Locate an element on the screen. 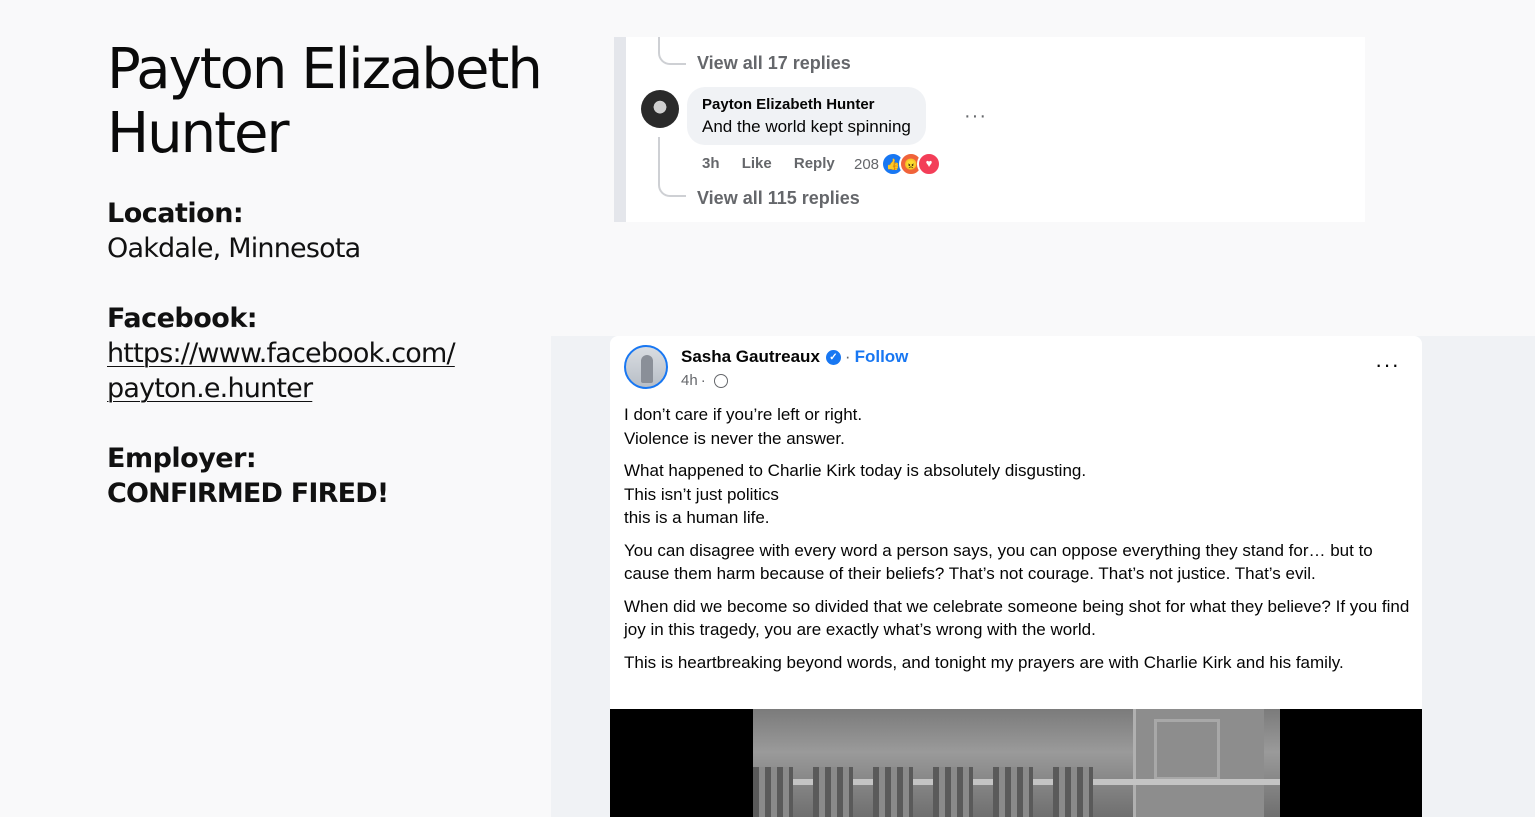 The image size is (1535, 817). post-header: Sasha Gautreaux ✓ · Follow is located at coordinates (794, 357).